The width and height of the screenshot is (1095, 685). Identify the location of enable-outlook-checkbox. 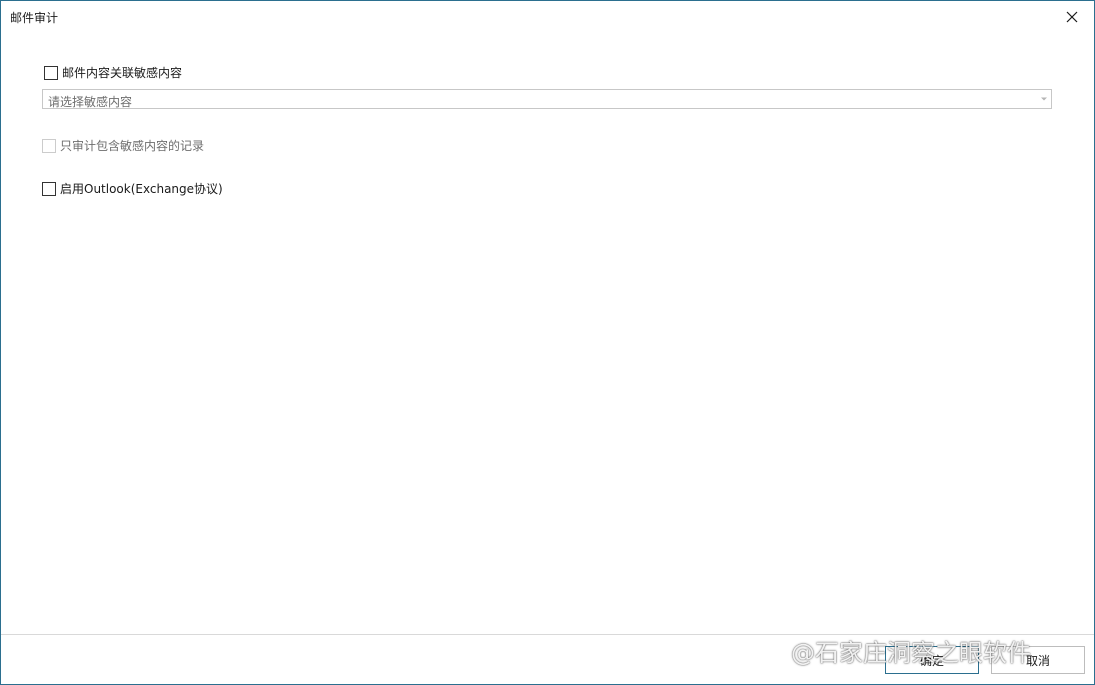
(49, 188).